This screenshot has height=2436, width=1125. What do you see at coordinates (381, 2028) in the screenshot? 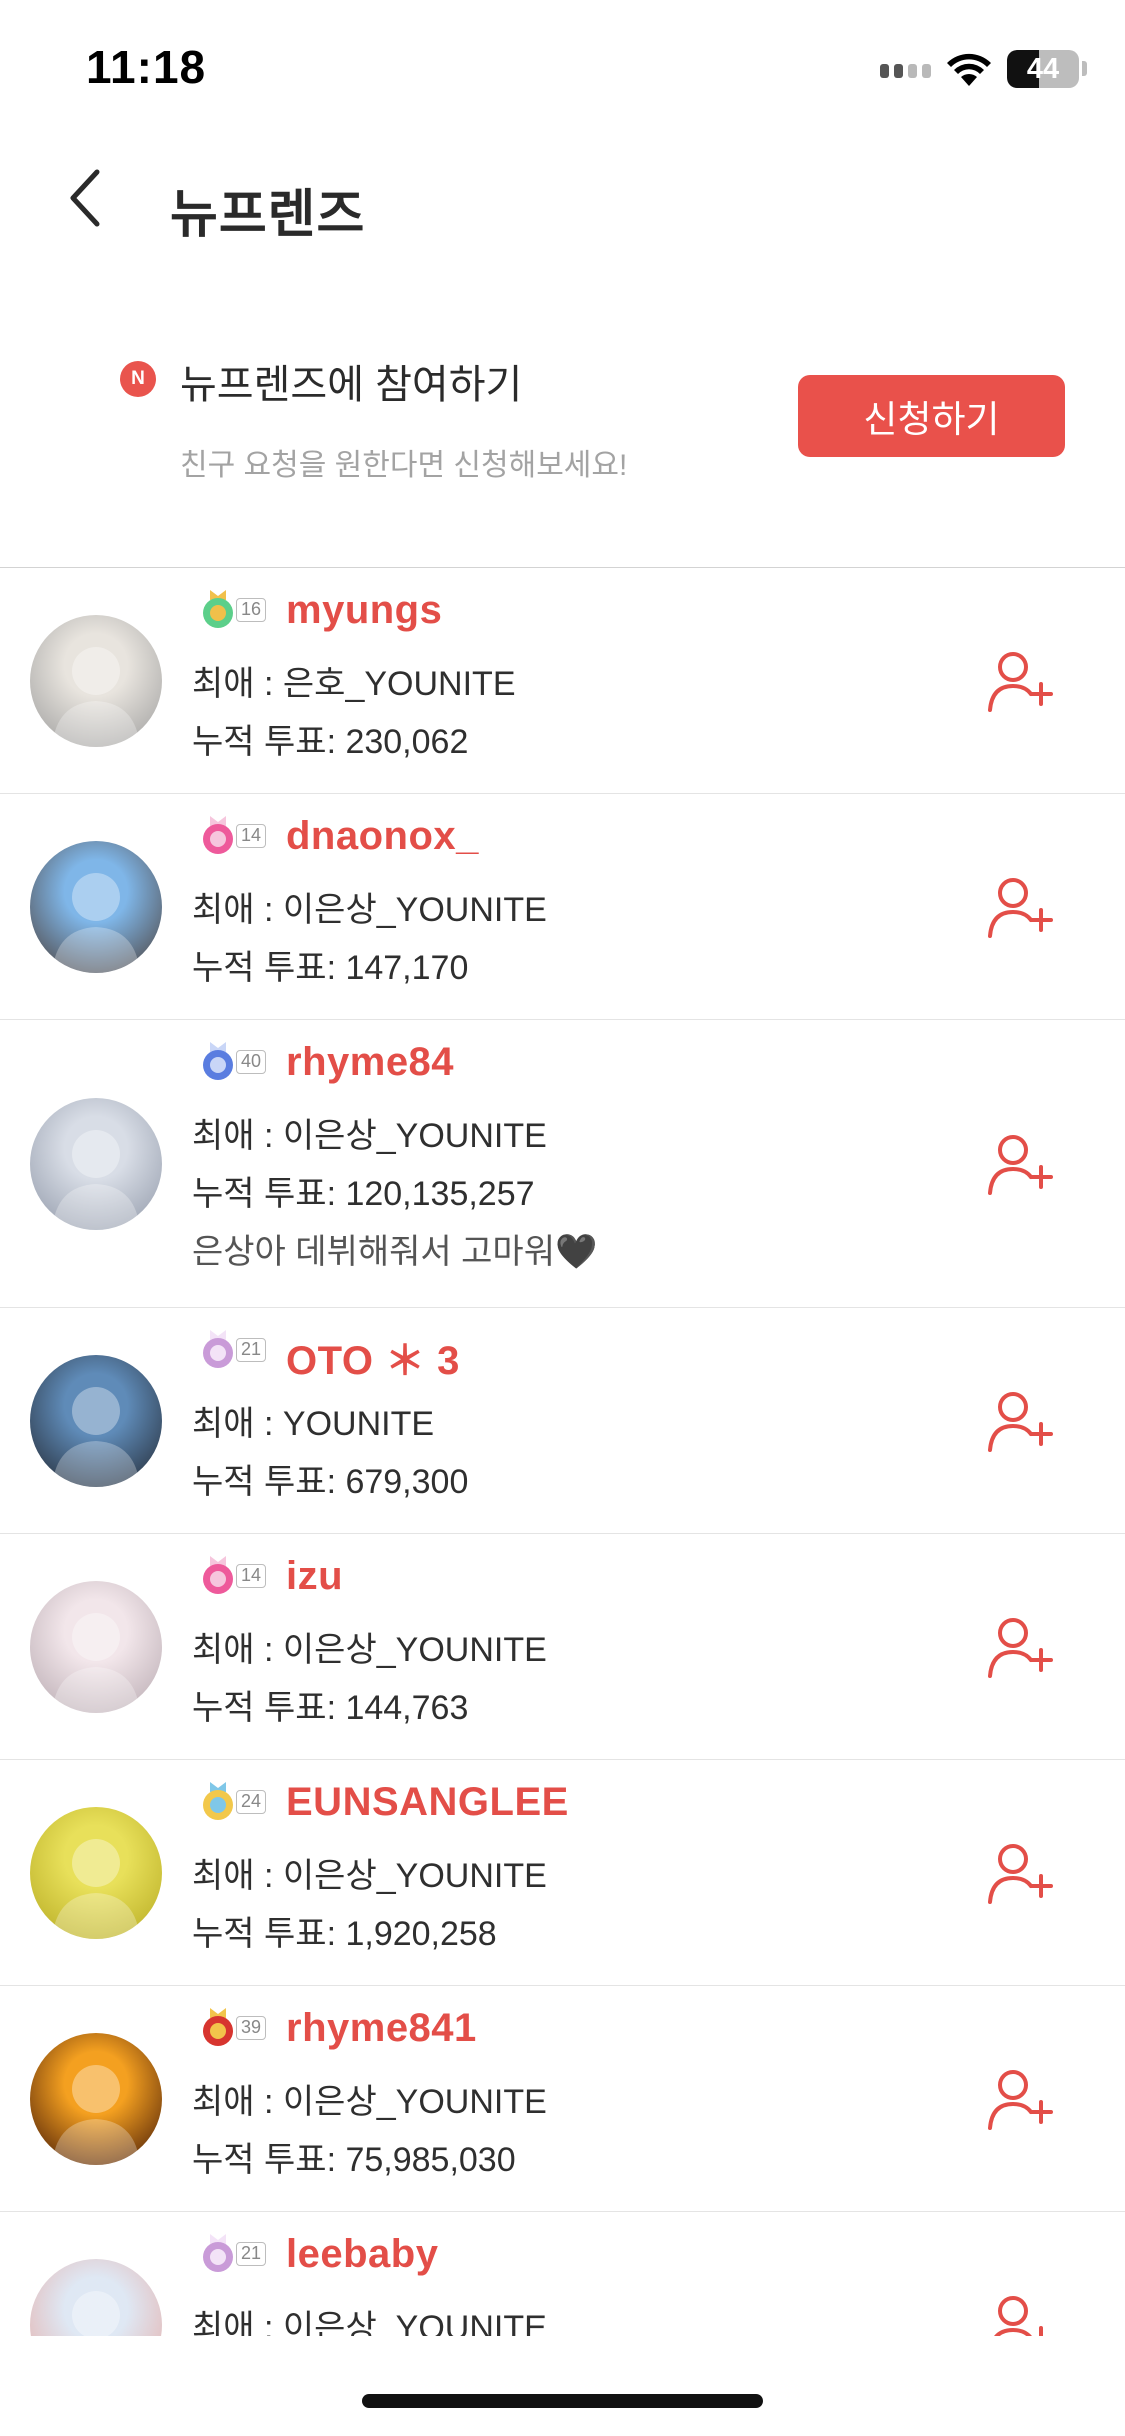
I see `username: rhyme841` at bounding box center [381, 2028].